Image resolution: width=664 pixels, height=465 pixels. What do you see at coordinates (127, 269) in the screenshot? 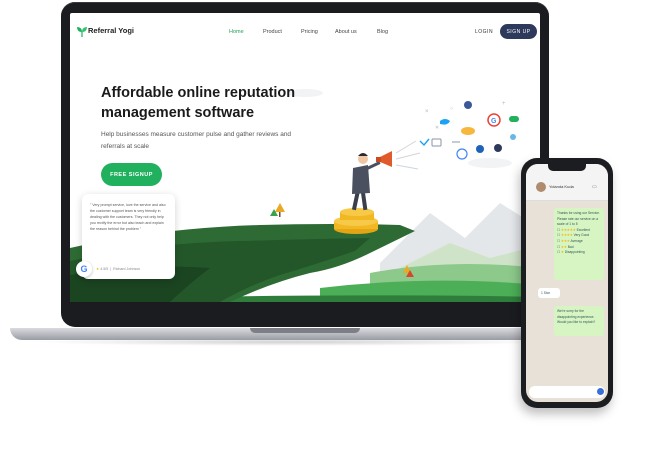
I see `review-author: Richard Johnson` at bounding box center [127, 269].